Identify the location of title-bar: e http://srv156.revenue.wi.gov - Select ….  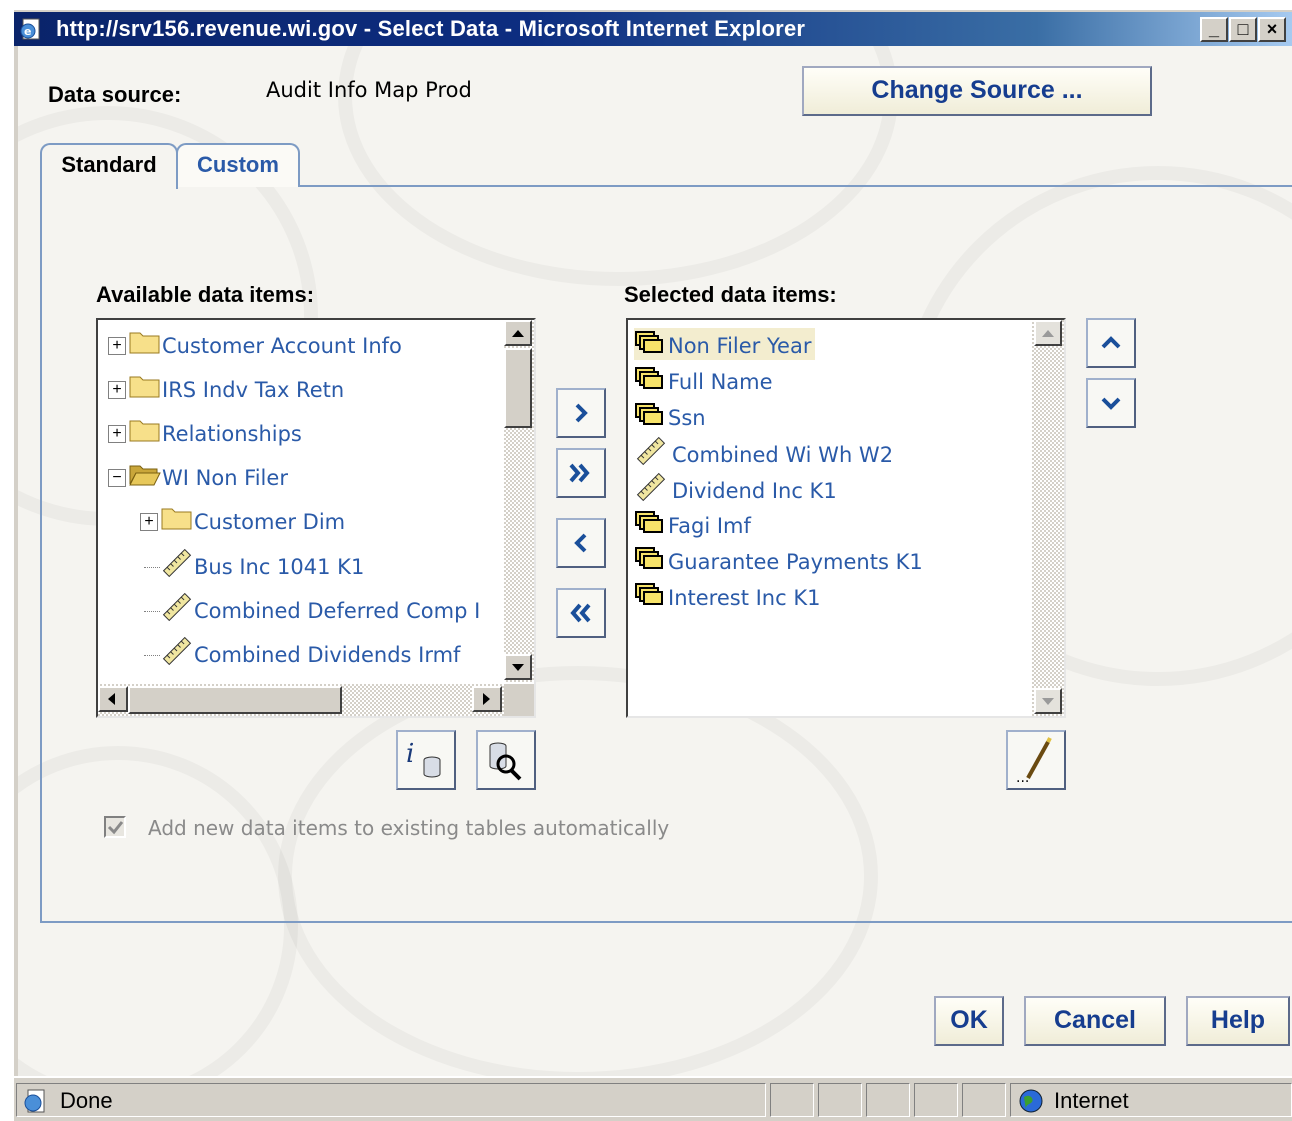
(653, 29).